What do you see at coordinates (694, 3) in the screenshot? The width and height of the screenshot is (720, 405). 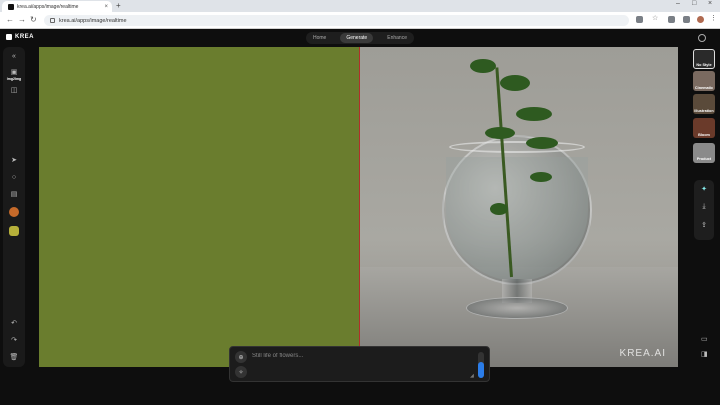 I see `maximize-icon: □` at bounding box center [694, 3].